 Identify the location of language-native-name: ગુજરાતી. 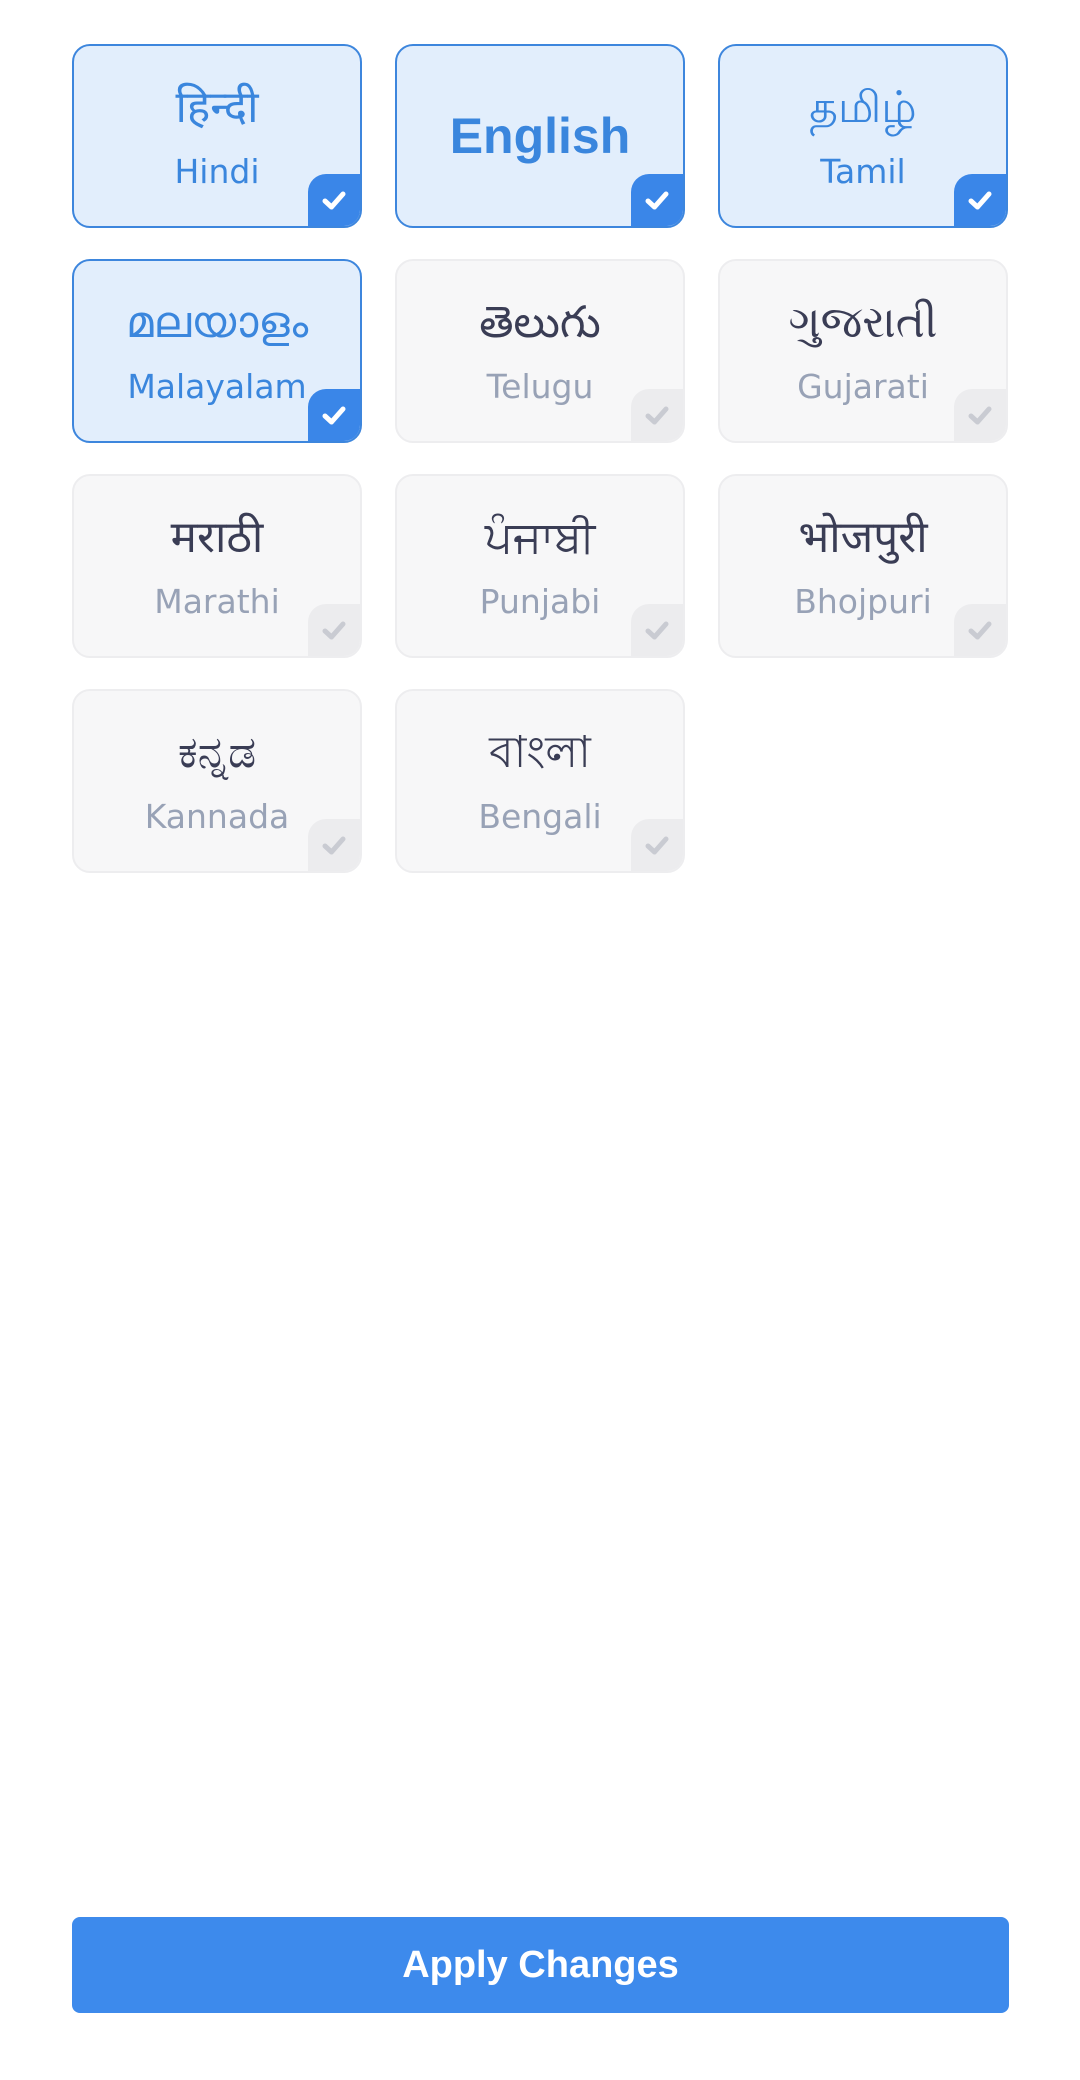
(863, 322).